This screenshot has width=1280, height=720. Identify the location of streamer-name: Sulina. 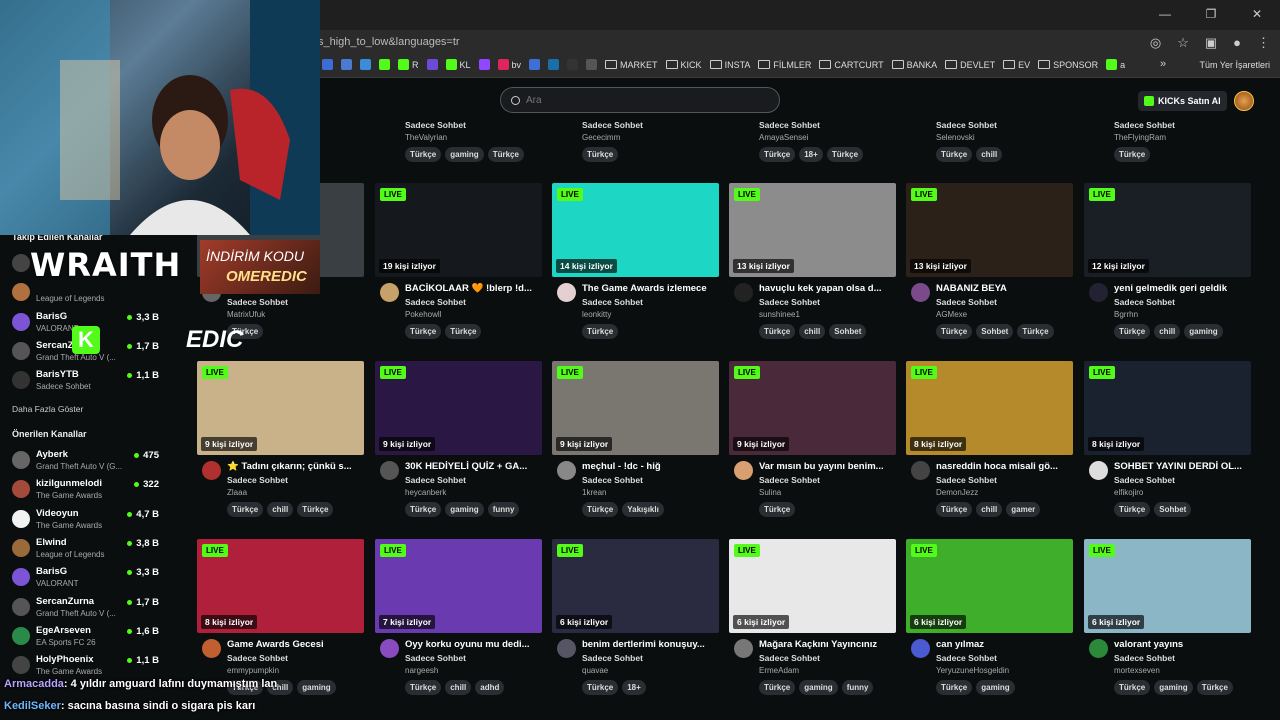
(770, 492).